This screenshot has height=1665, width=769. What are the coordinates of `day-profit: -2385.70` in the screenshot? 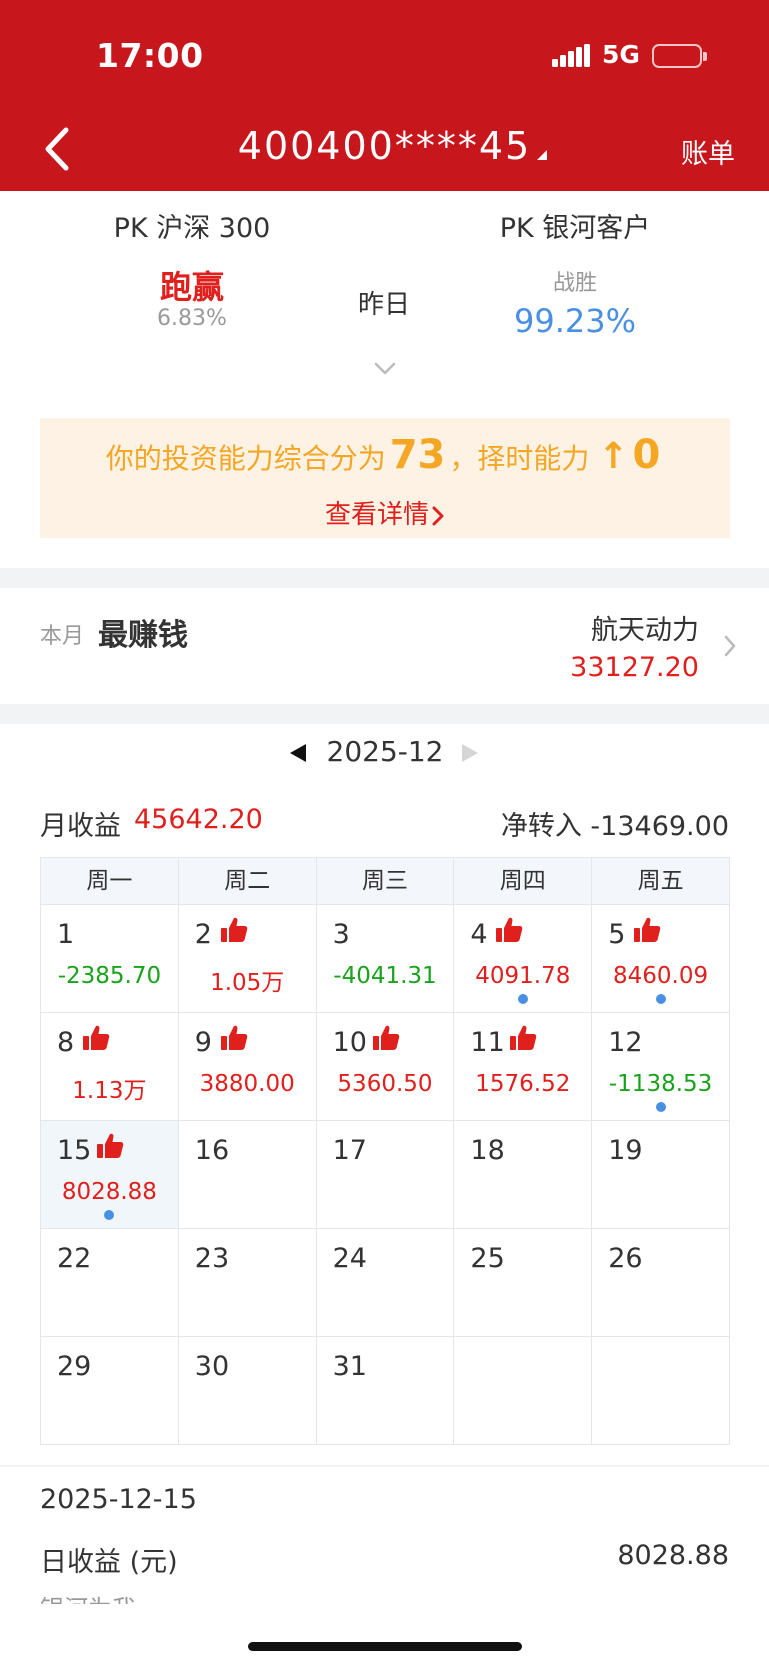 It's located at (109, 976).